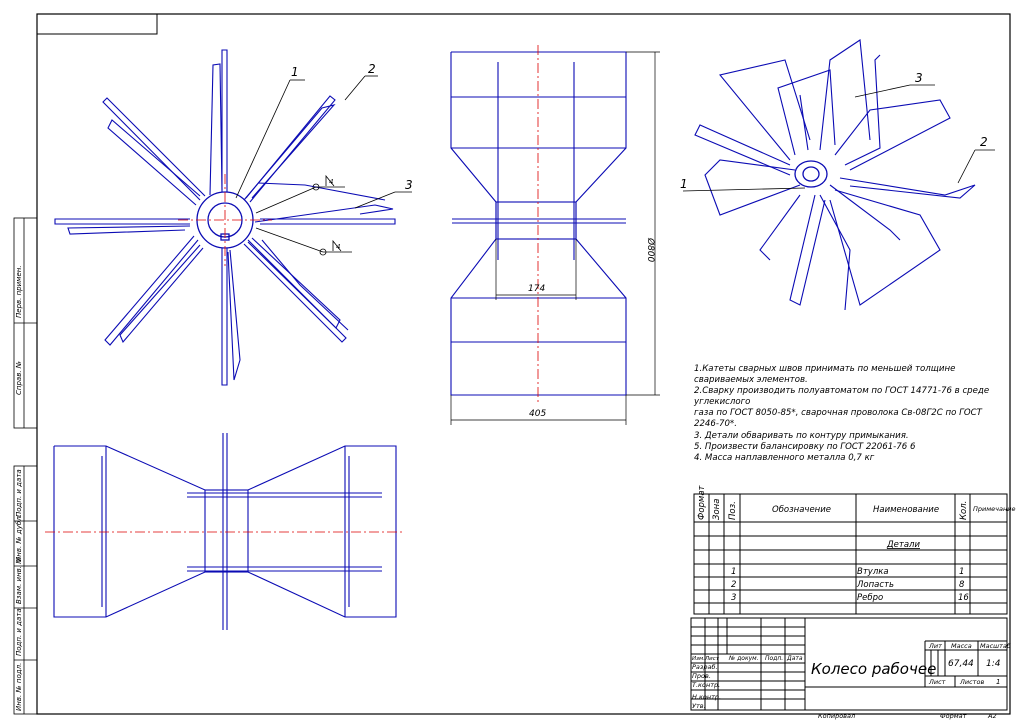 Image resolution: width=1018 pixels, height=720 pixels. Describe the element at coordinates (536, 289) in the screenshot. I see `dim-hub-width: 174` at that location.